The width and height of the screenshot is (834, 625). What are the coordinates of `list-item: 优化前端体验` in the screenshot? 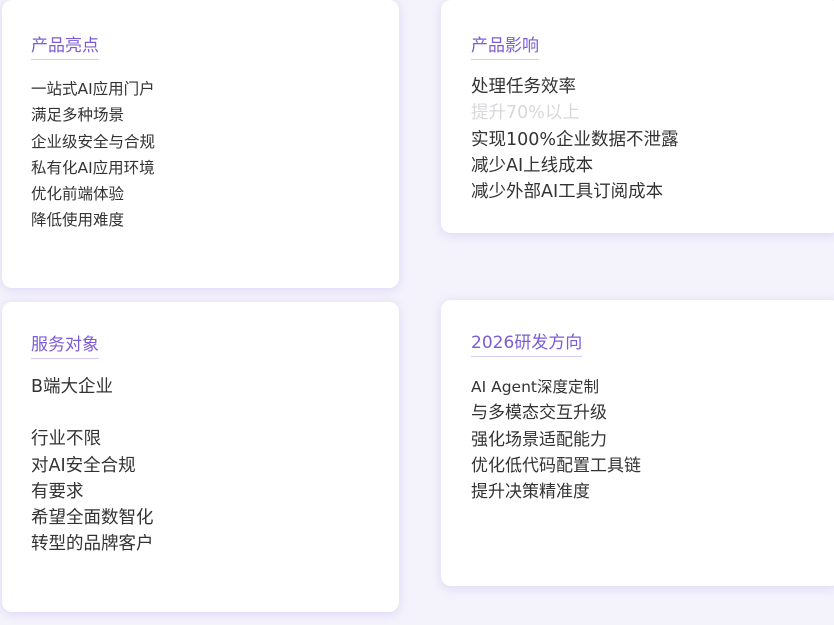 It's located at (78, 194).